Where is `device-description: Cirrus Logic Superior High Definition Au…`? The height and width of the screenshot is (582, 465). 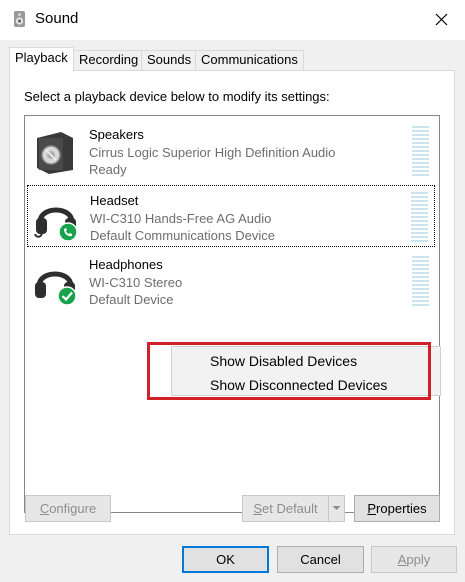
device-description: Cirrus Logic Superior High Definition Au… is located at coordinates (212, 152).